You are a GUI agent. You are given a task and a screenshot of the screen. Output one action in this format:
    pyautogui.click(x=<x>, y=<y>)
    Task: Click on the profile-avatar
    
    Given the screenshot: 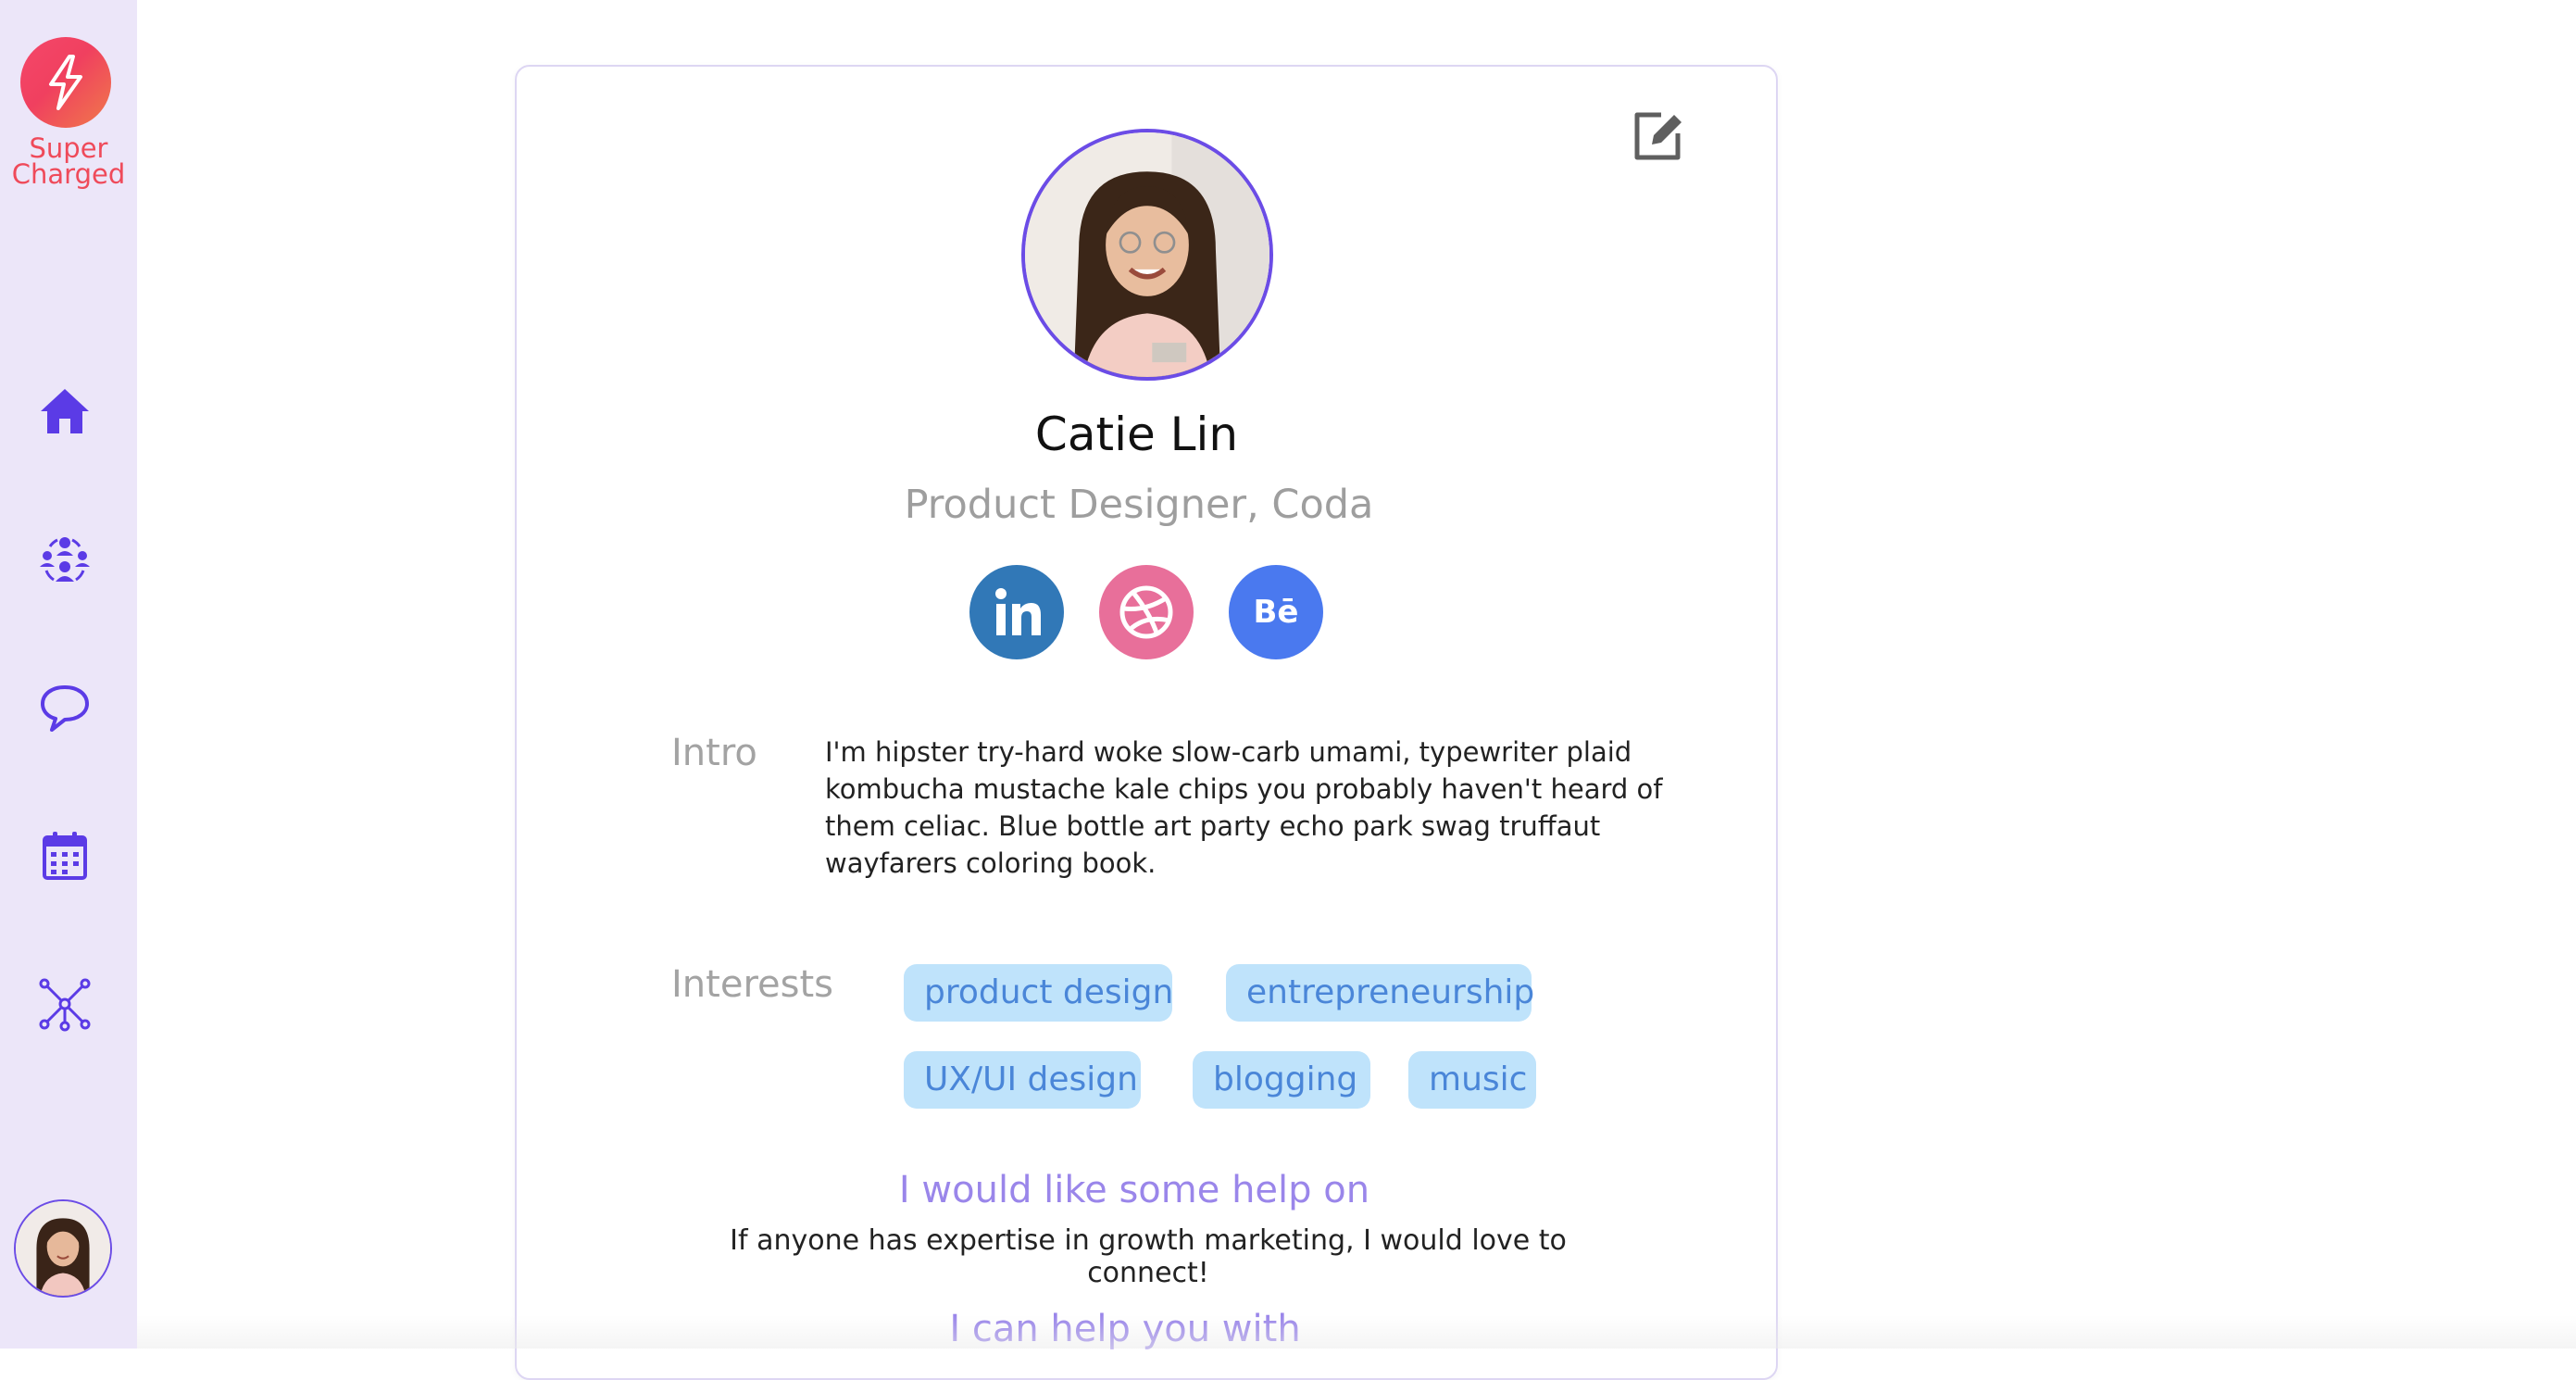 What is the action you would take?
    pyautogui.click(x=1147, y=255)
    